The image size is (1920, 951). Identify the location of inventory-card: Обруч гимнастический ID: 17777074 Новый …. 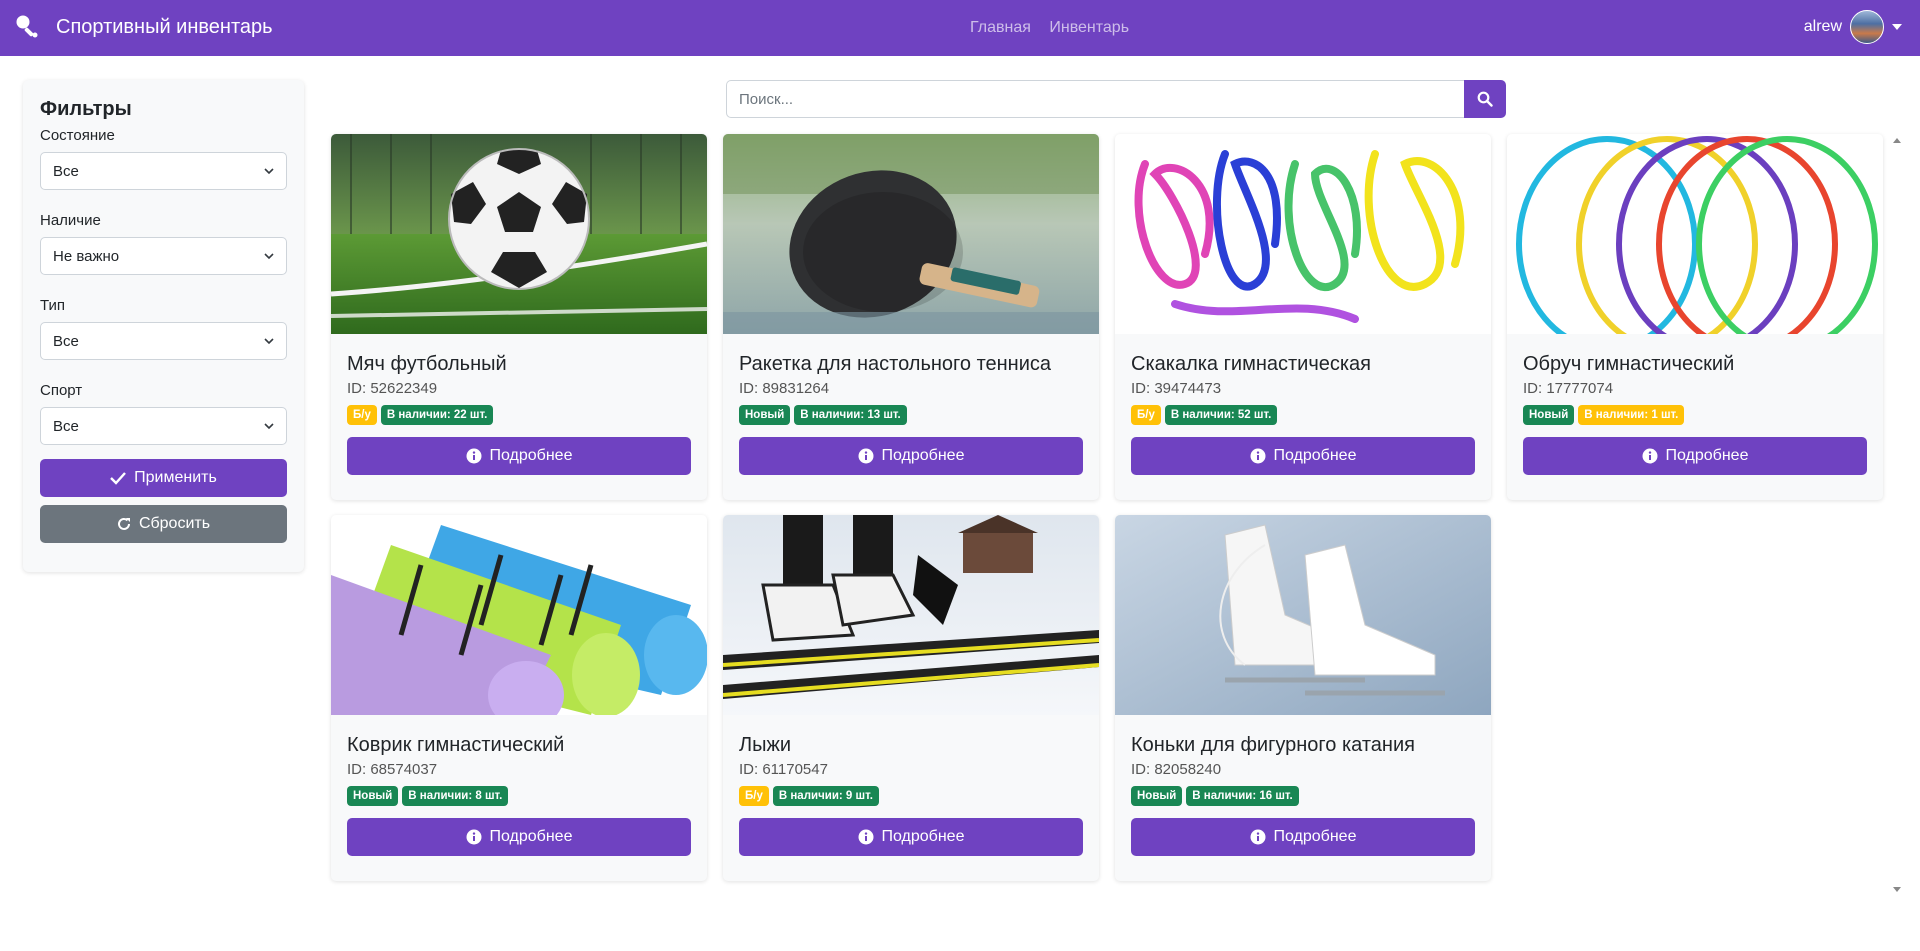
(1695, 317).